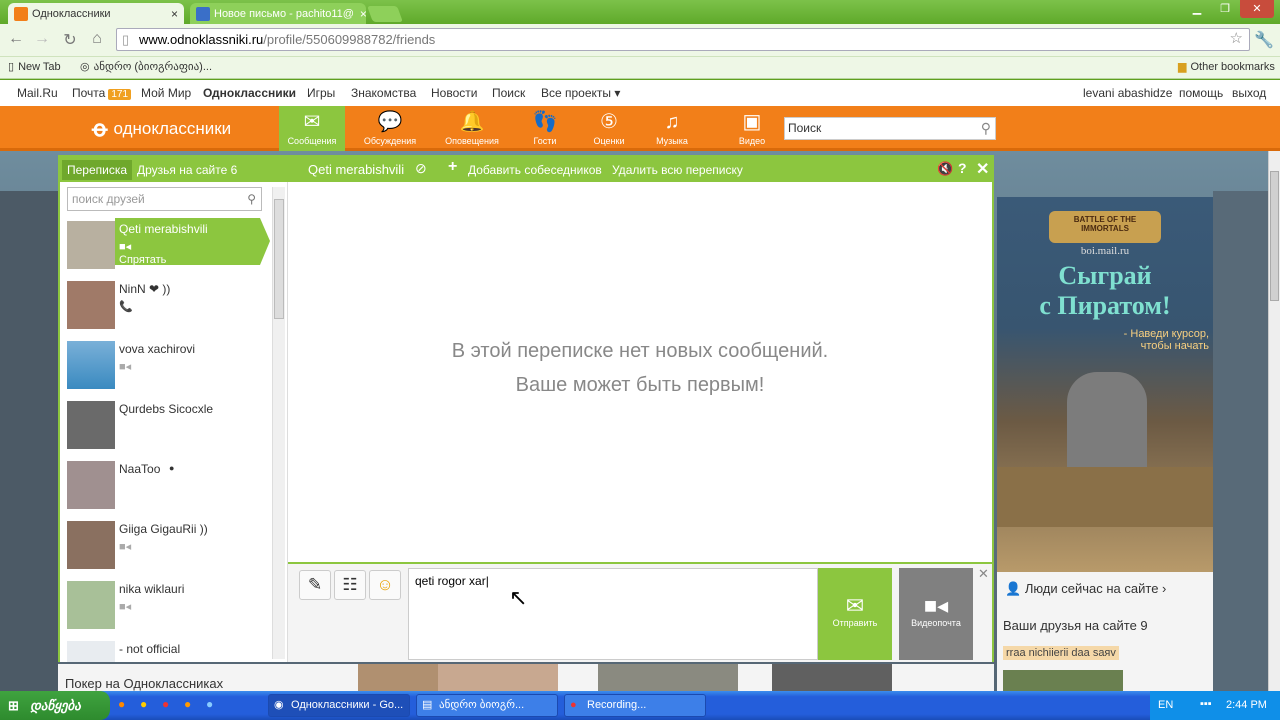 Image resolution: width=1280 pixels, height=720 pixels. Describe the element at coordinates (672, 128) in the screenshot. I see `nav-music: ♫ Музыка` at that location.